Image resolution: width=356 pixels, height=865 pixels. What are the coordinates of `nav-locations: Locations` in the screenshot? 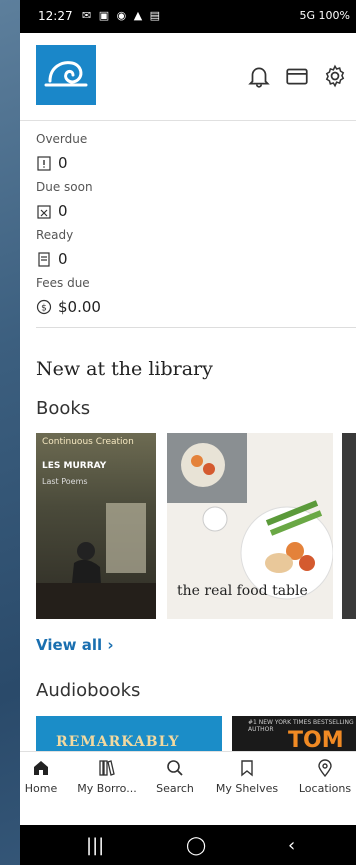 It's located at (323, 776).